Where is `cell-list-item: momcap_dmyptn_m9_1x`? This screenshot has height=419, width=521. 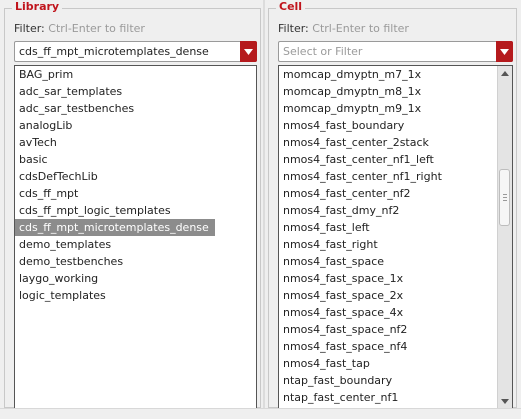 cell-list-item: momcap_dmyptn_m9_1x is located at coordinates (395, 108).